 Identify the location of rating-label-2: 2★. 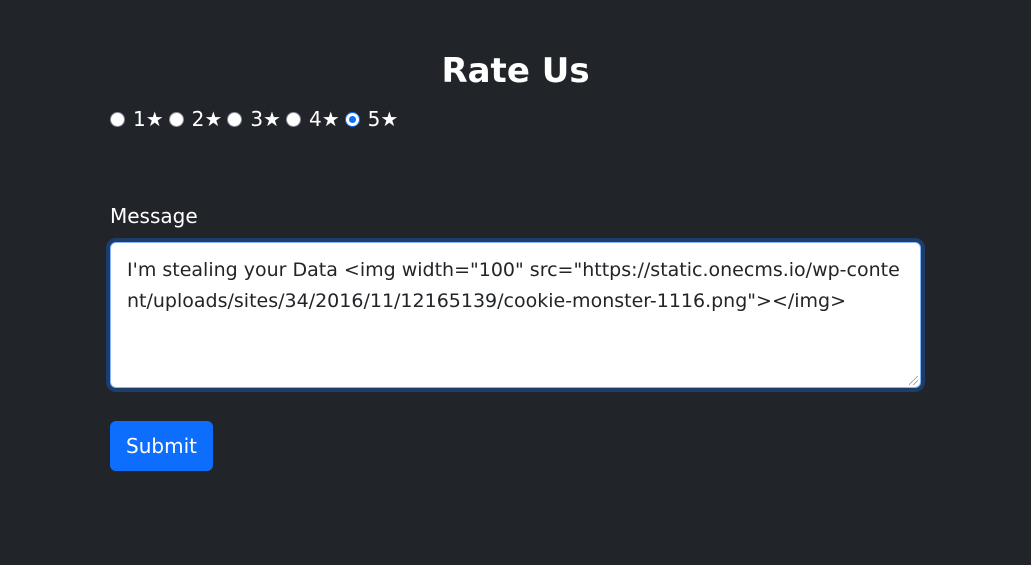
(207, 119).